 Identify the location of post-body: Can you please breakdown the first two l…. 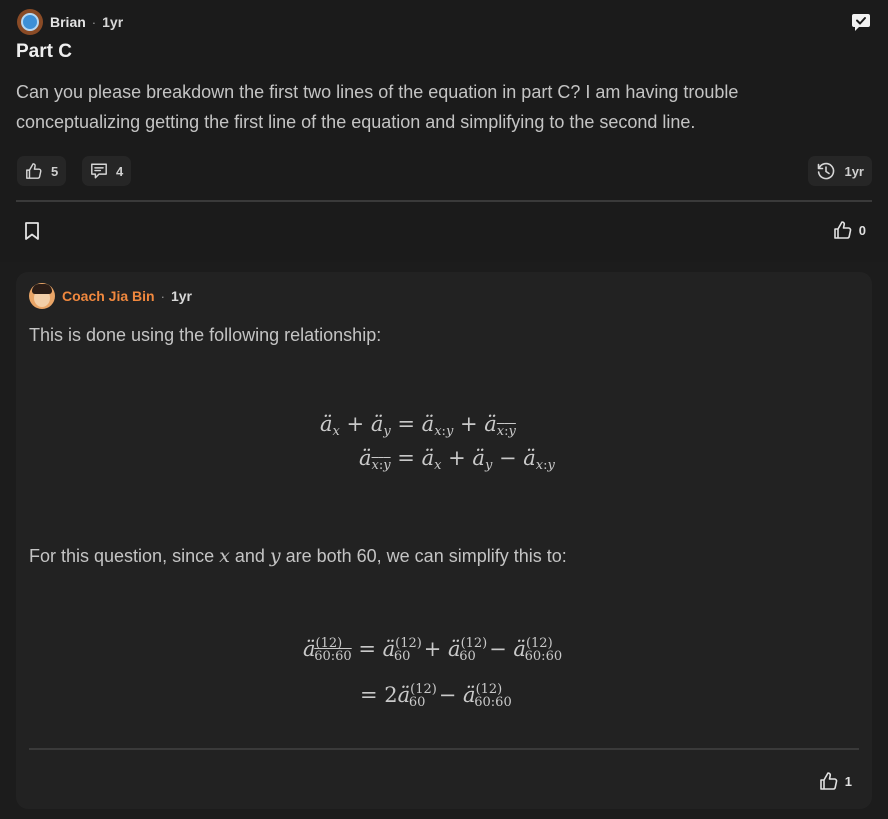
(377, 107).